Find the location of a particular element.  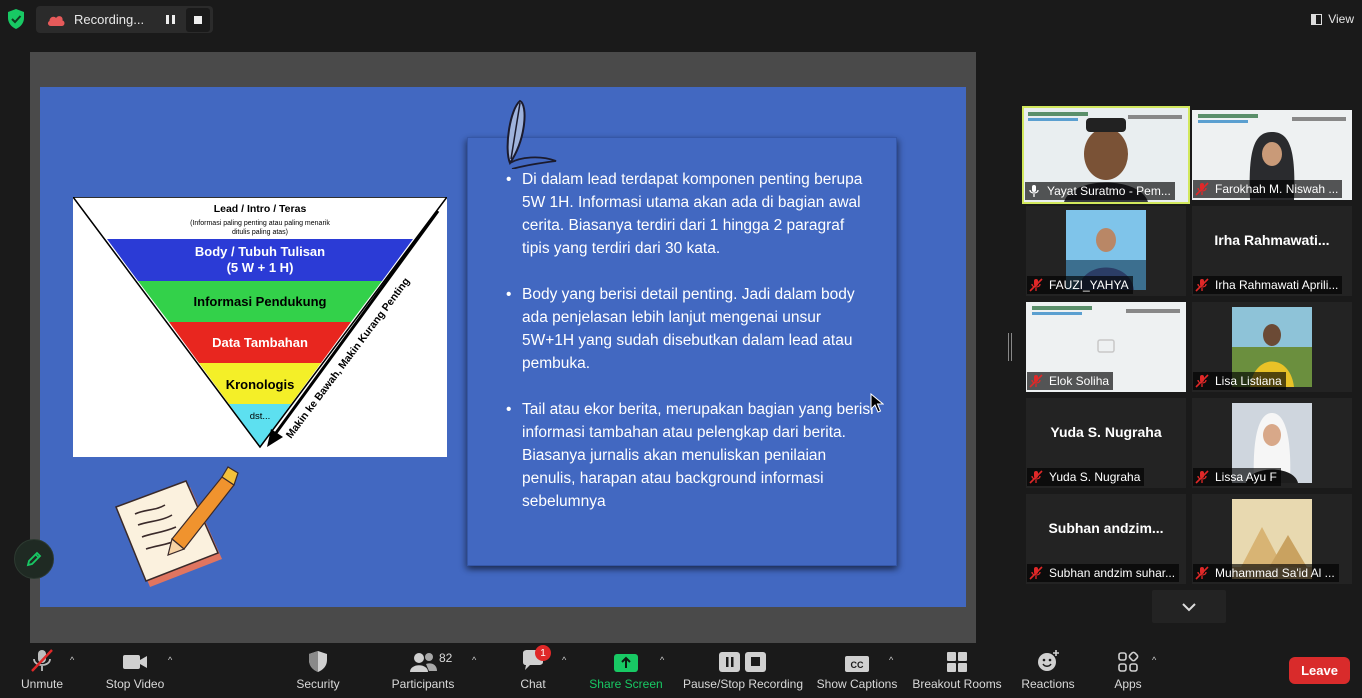

pause-recording-button is located at coordinates (170, 20).